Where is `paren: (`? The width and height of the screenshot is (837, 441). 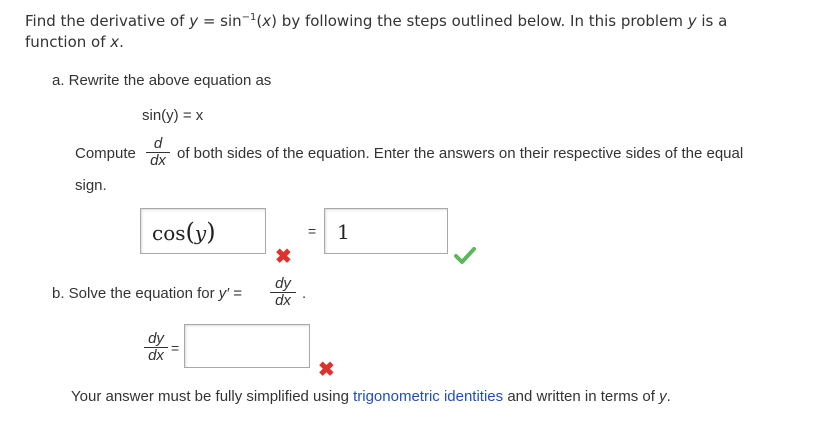 paren: ( is located at coordinates (190, 232).